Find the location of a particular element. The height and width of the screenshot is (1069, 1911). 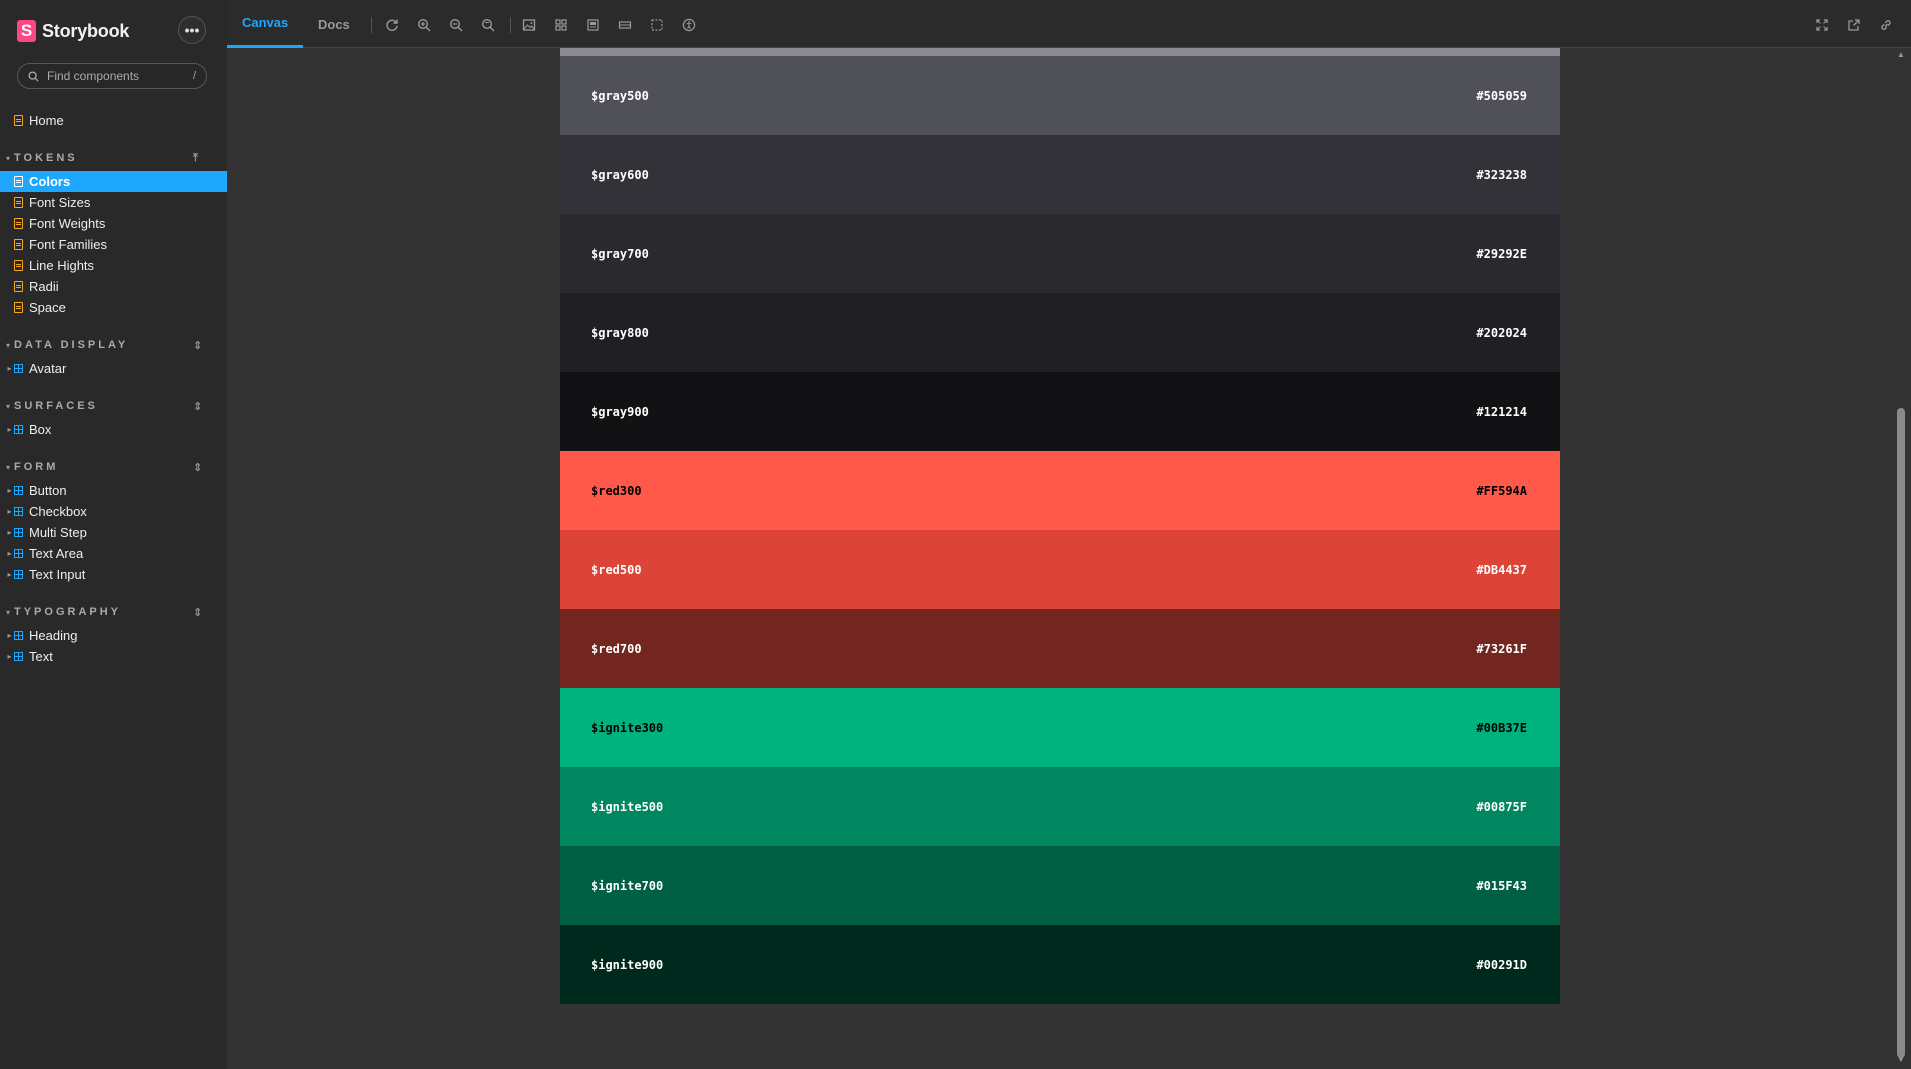

search-shortcut-hint: / is located at coordinates (194, 76).